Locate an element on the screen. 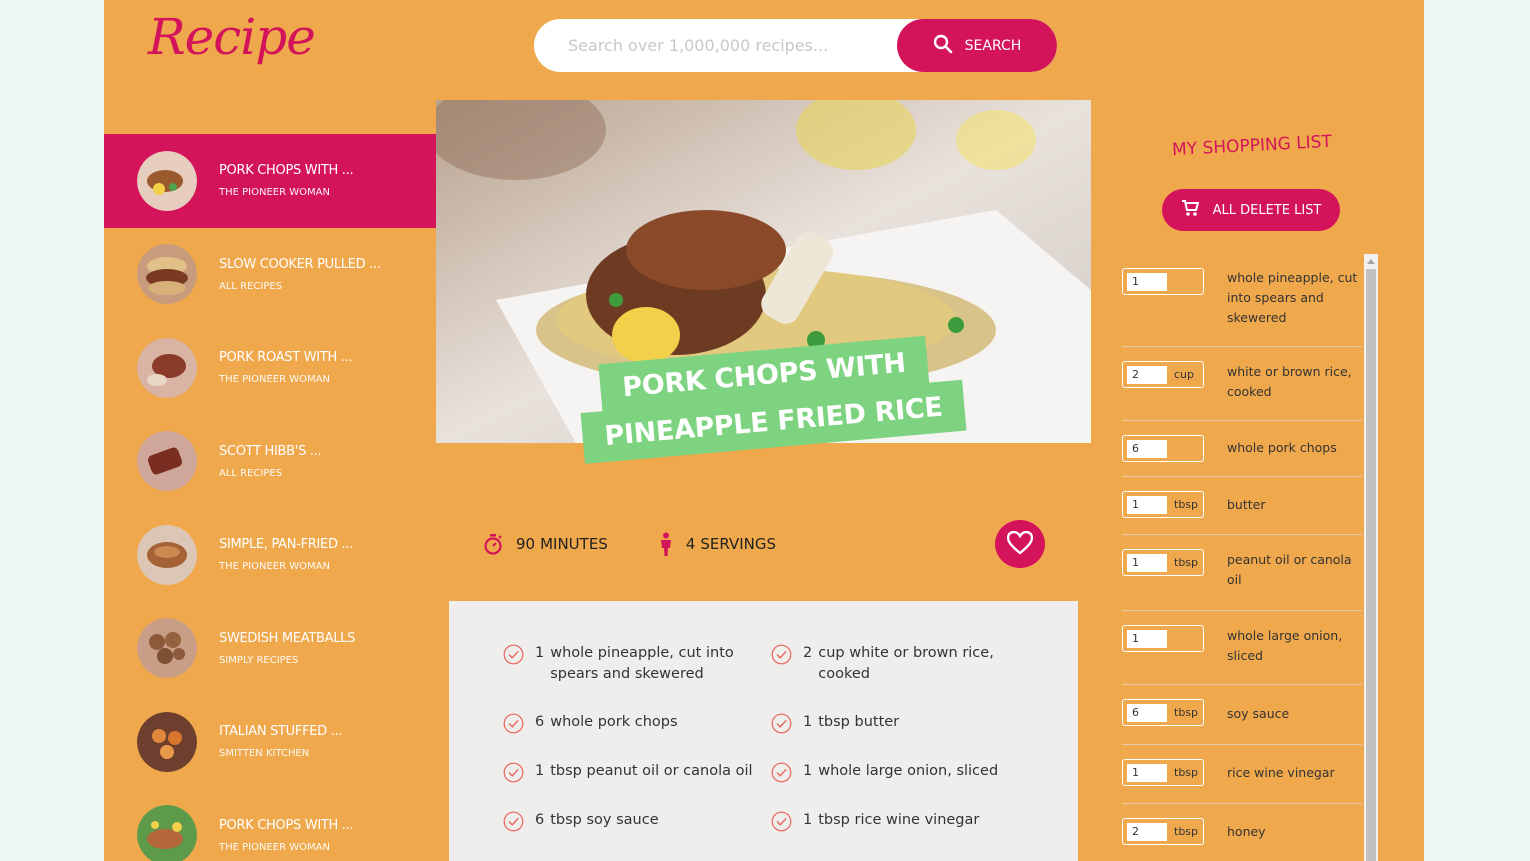  logo: Recipe is located at coordinates (232, 37).